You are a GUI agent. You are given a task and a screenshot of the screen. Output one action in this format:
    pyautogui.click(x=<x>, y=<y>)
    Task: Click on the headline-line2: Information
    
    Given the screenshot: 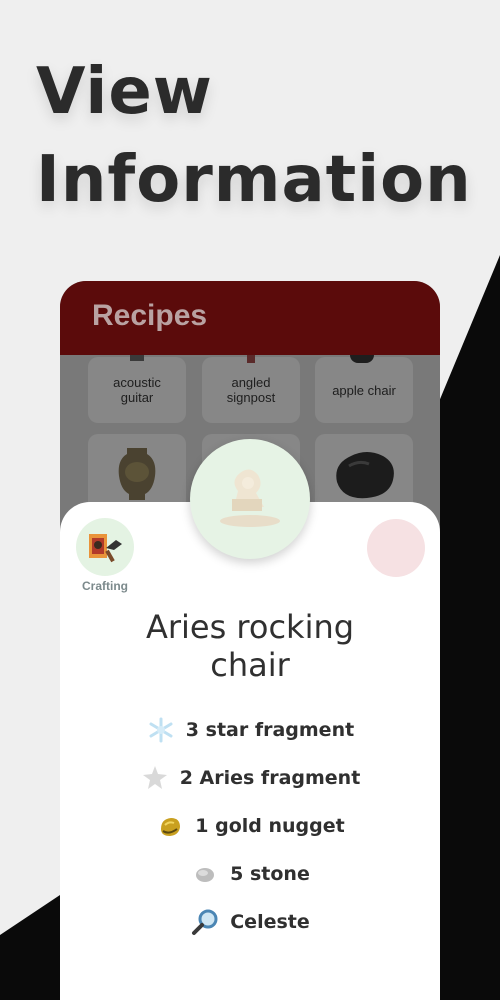 What is the action you would take?
    pyautogui.click(x=254, y=180)
    